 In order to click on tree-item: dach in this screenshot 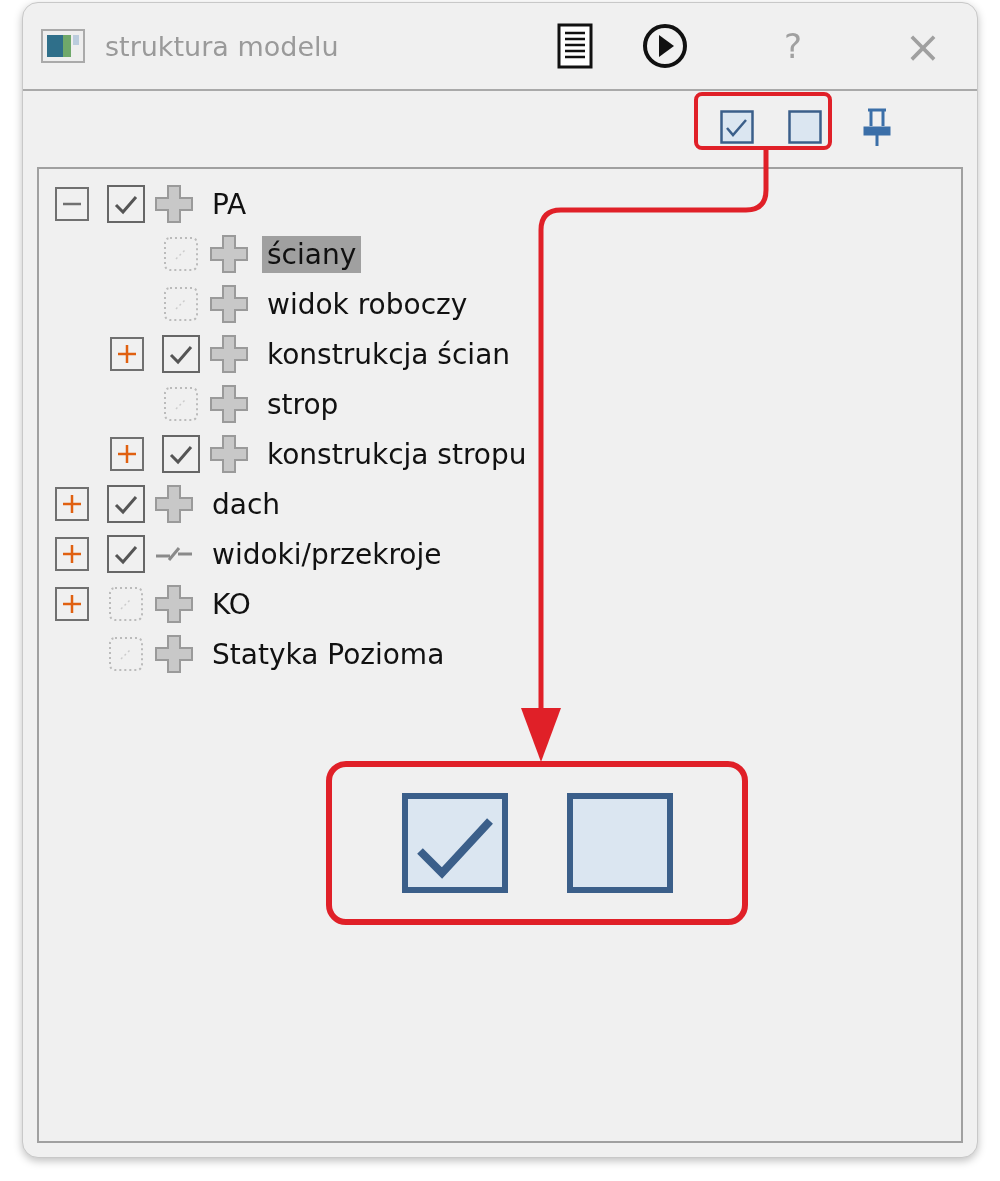, I will do `click(246, 504)`.